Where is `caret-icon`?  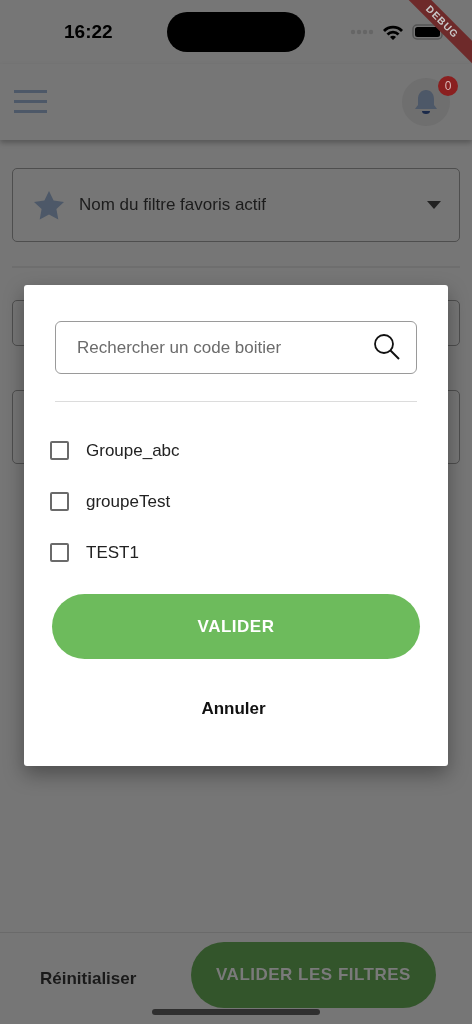 caret-icon is located at coordinates (434, 205).